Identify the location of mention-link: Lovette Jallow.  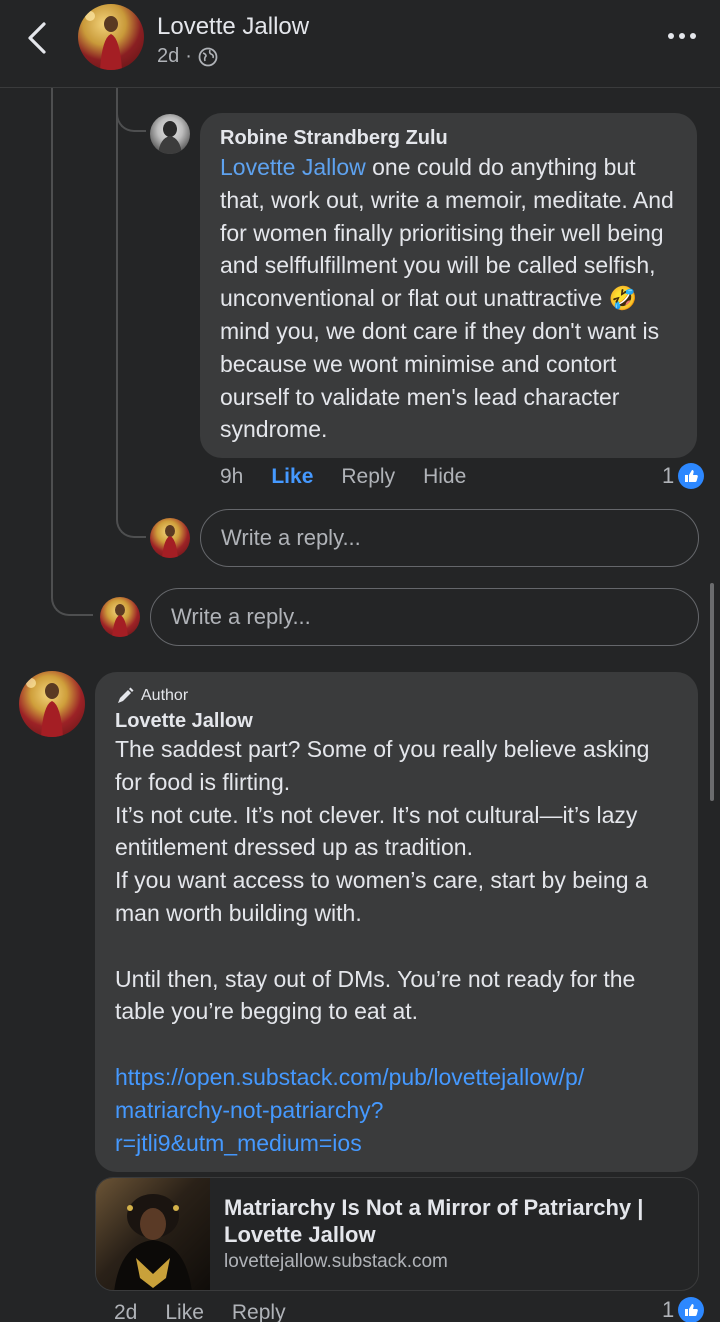
(293, 167).